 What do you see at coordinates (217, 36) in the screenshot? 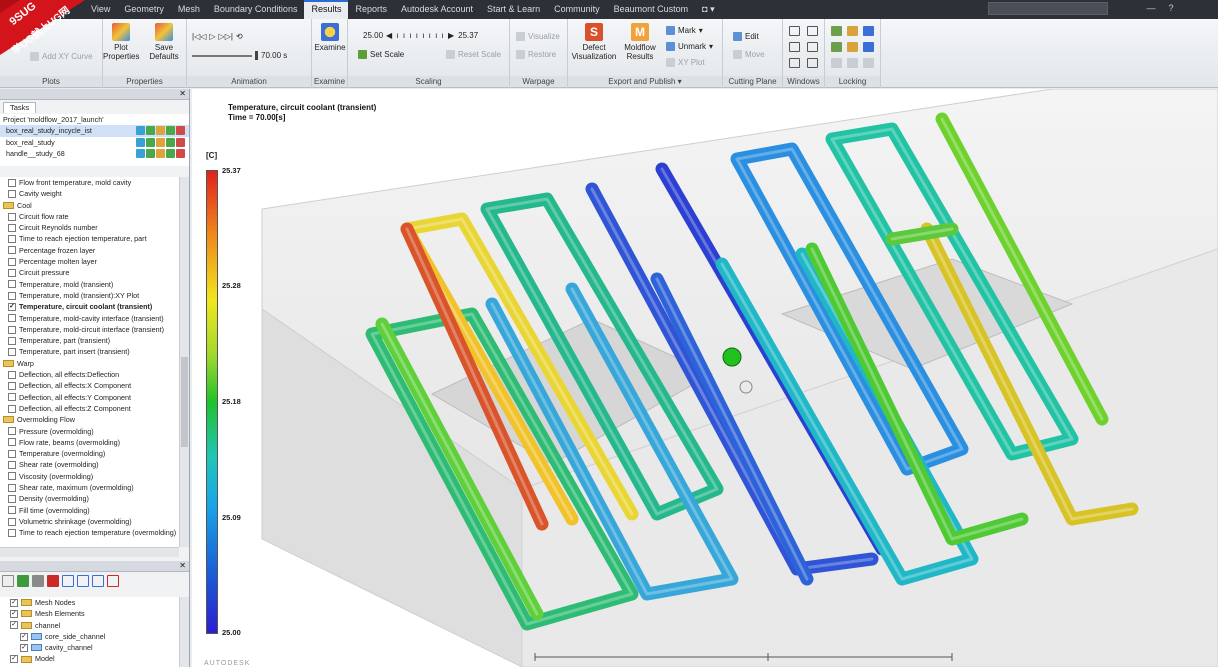
I see `animation-controls: |◁◁ ▷ ▷▷| ⟲` at bounding box center [217, 36].